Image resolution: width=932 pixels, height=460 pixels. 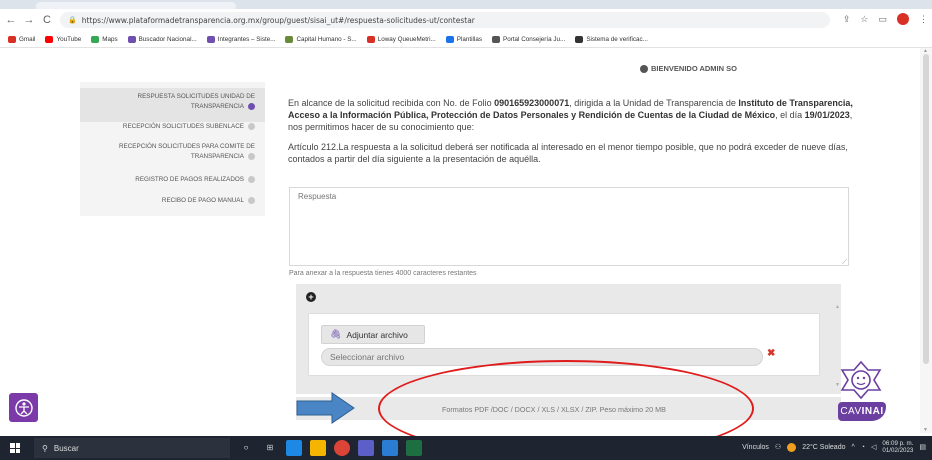 What do you see at coordinates (336, 334) in the screenshot?
I see `paperclip-icon: 🖇` at bounding box center [336, 334].